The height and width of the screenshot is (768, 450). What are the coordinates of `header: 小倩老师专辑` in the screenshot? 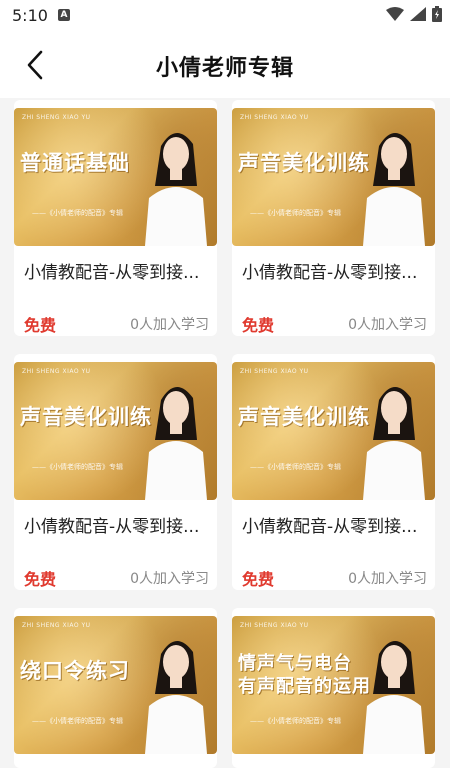 It's located at (225, 65).